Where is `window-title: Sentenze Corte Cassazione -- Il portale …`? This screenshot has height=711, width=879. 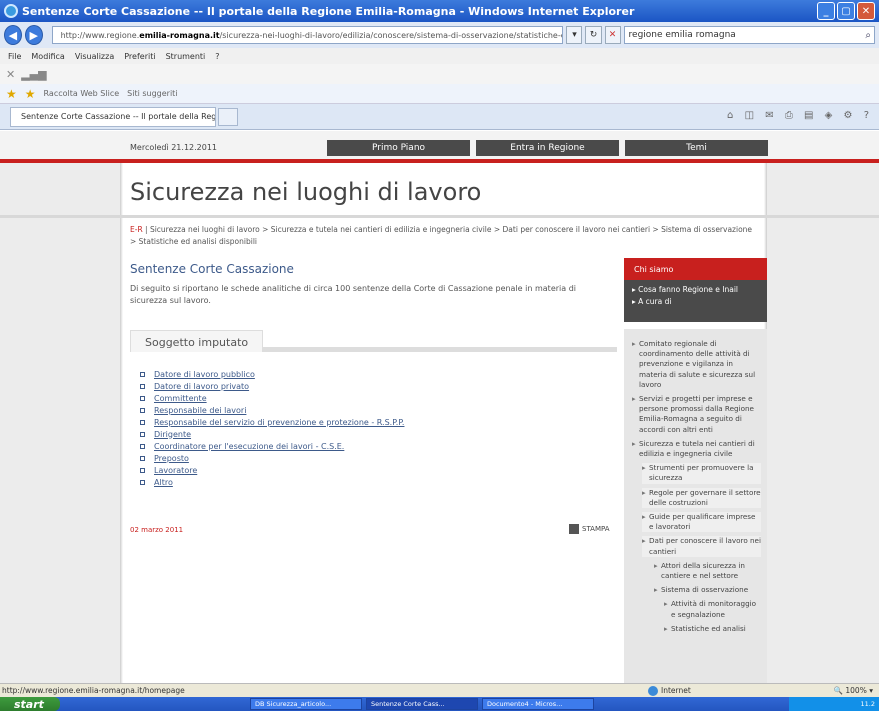
window-title: Sentenze Corte Cassazione -- Il portale … is located at coordinates (328, 11).